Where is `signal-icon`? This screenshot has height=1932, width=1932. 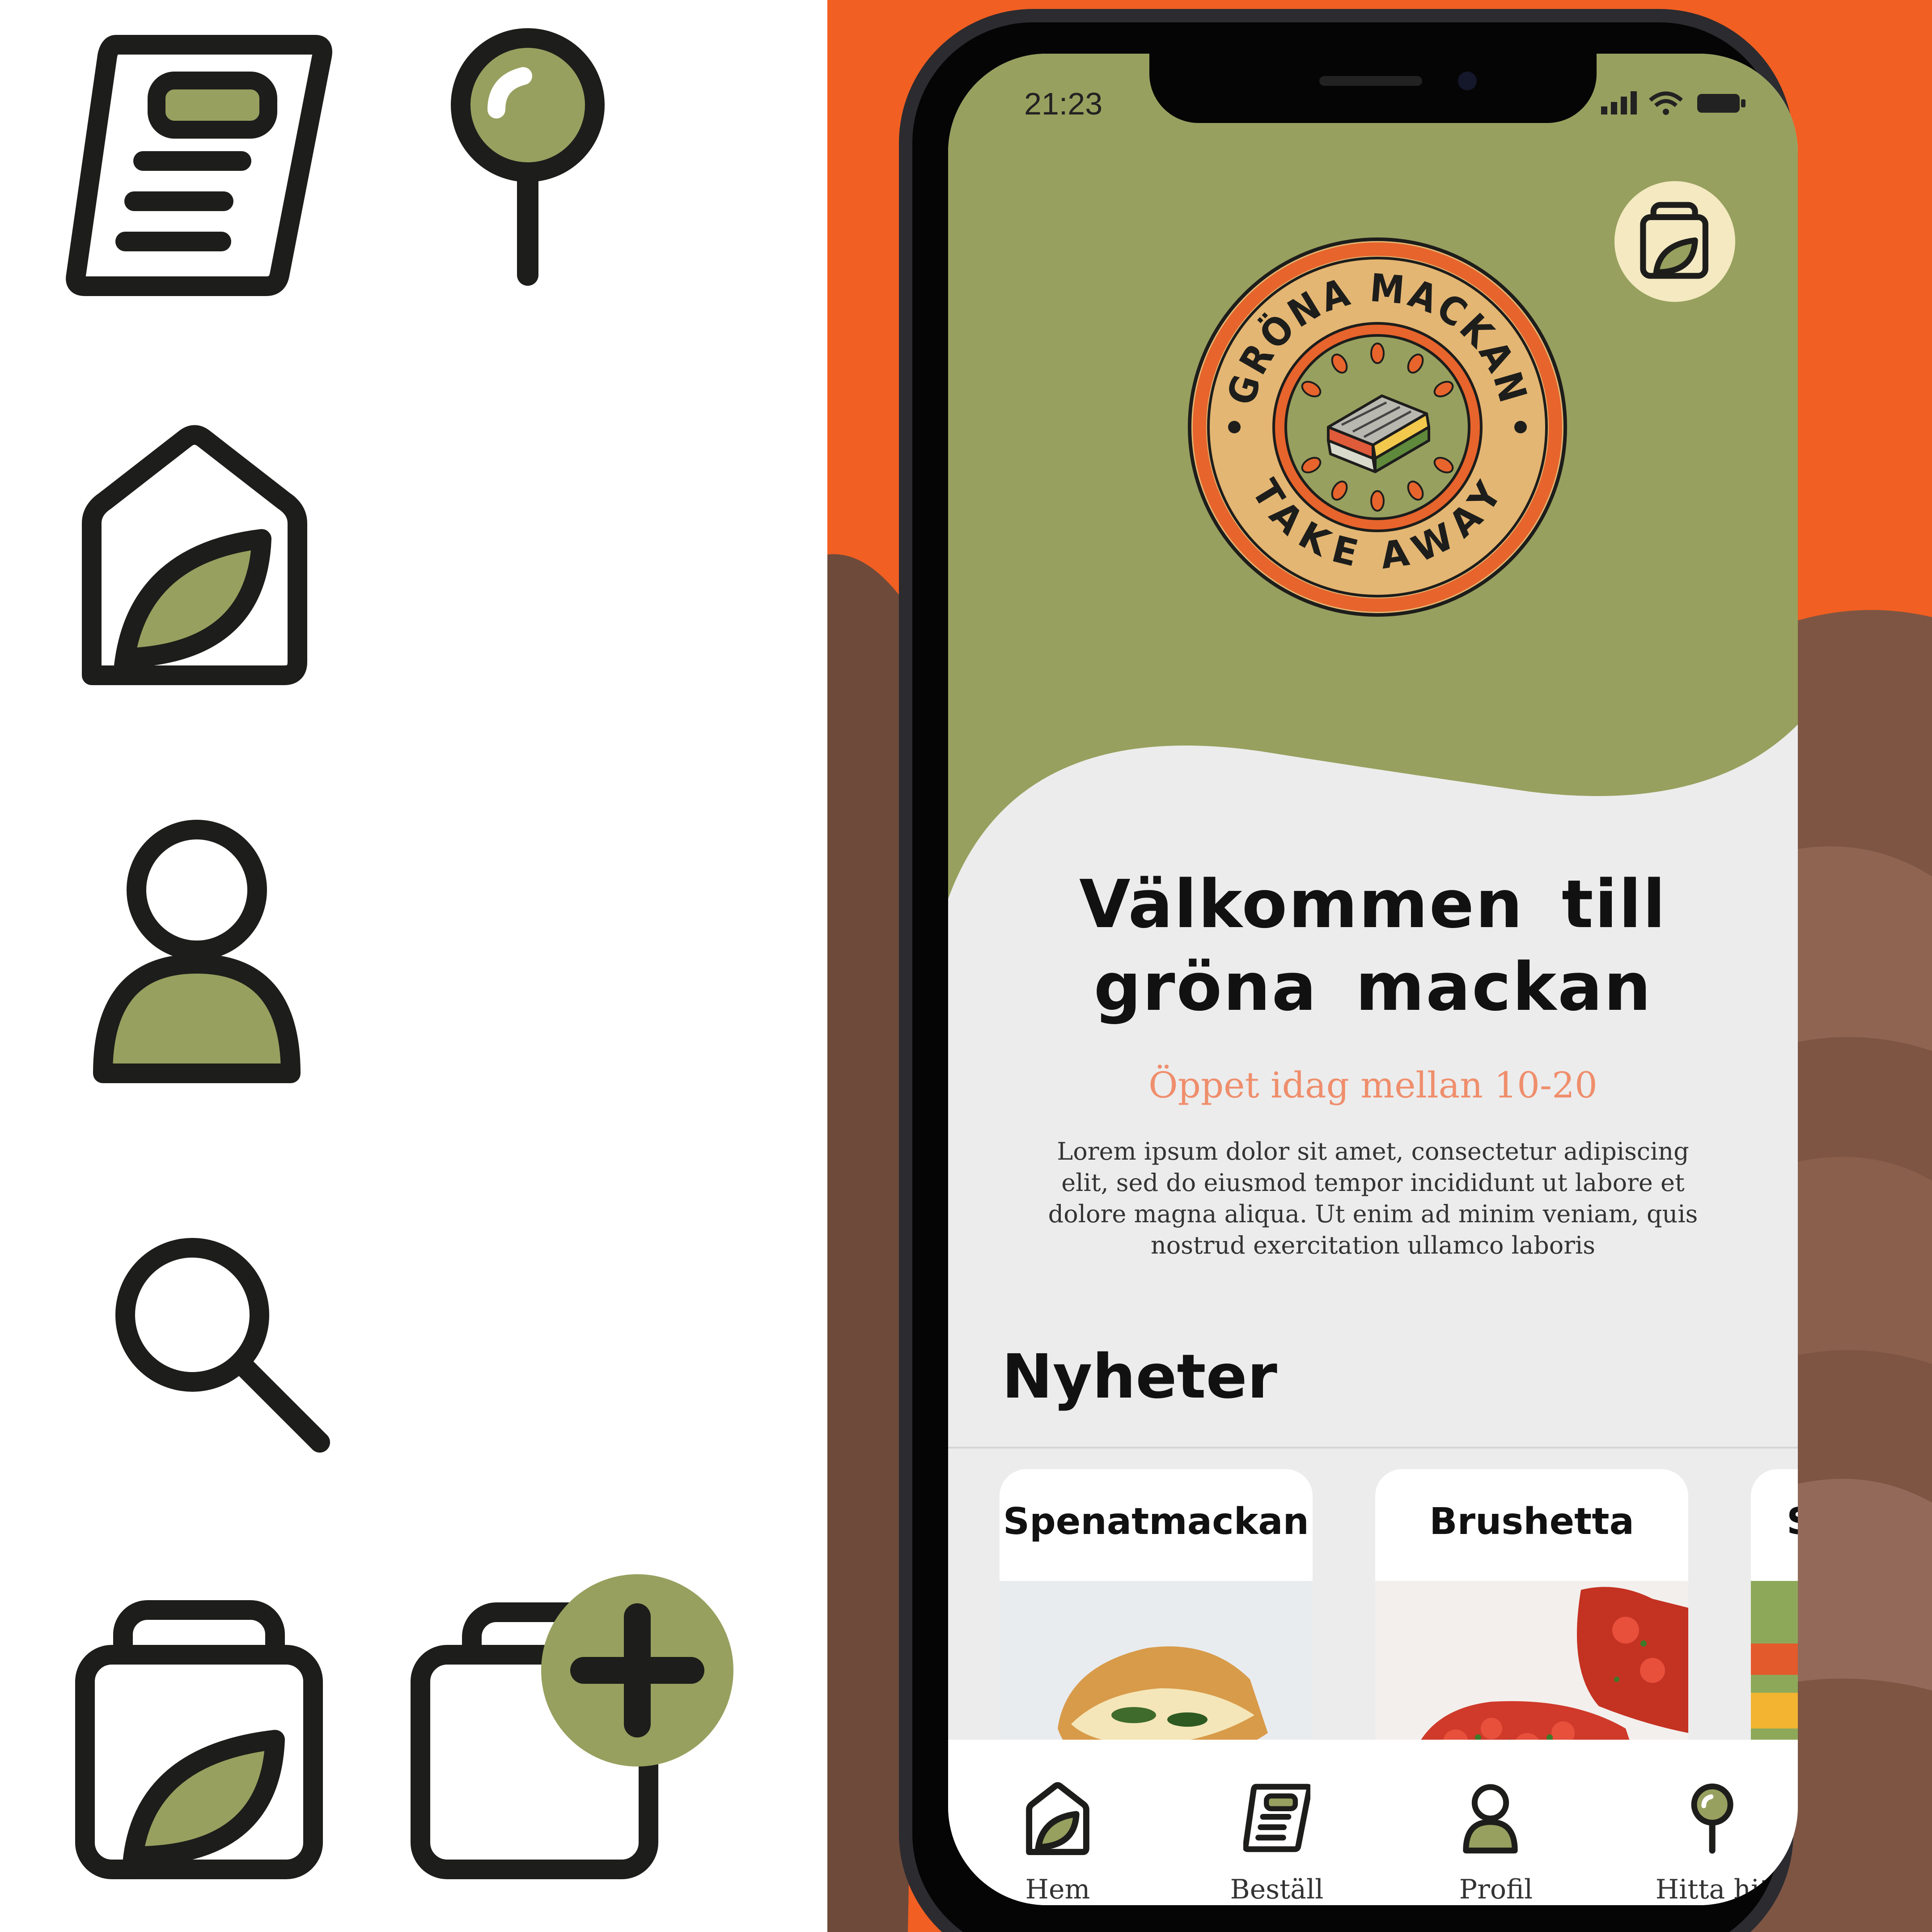
signal-icon is located at coordinates (1619, 102).